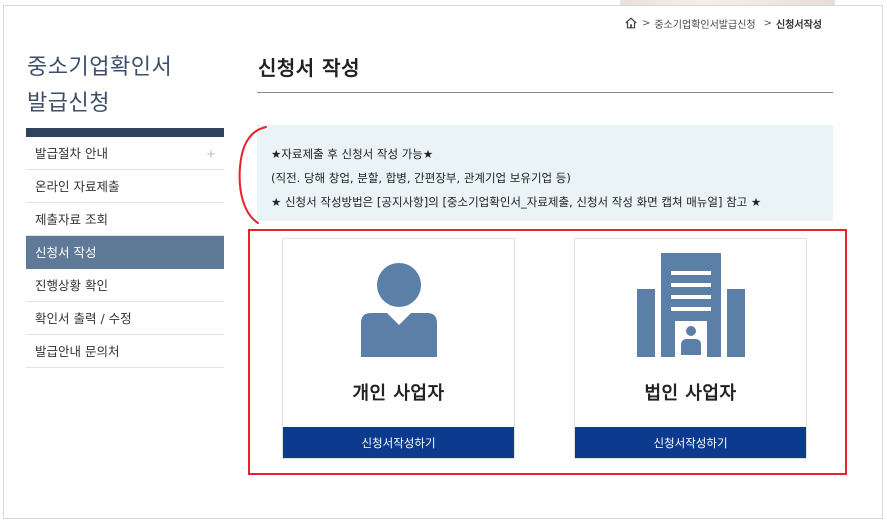 The width and height of the screenshot is (887, 523). I want to click on card-label: 법인 사업자, so click(690, 393).